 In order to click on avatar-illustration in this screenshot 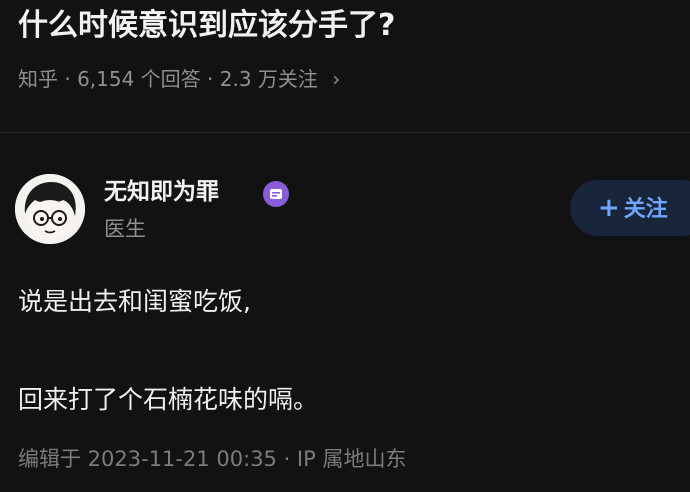, I will do `click(50, 209)`.